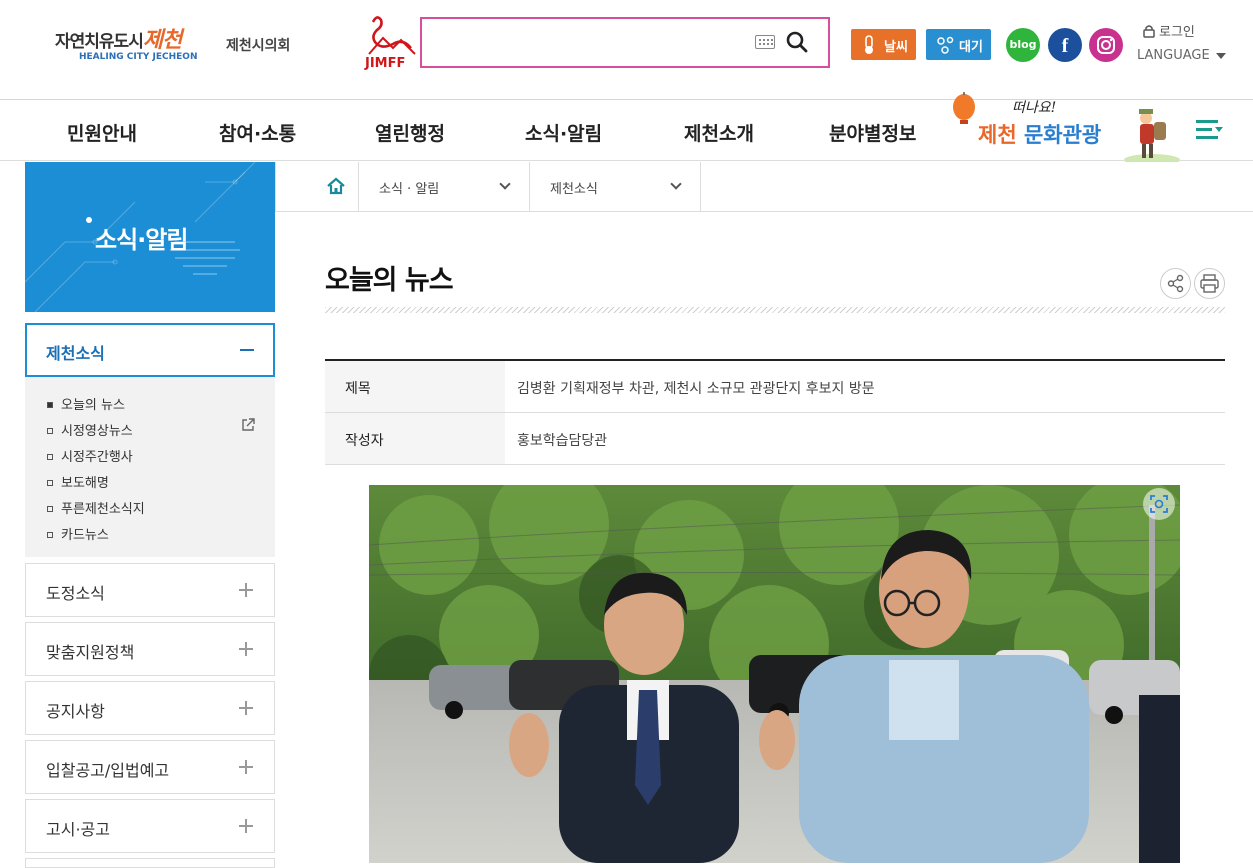 The height and width of the screenshot is (868, 1253). I want to click on submenu-item-card-news: 카드뉴스, so click(78, 533).